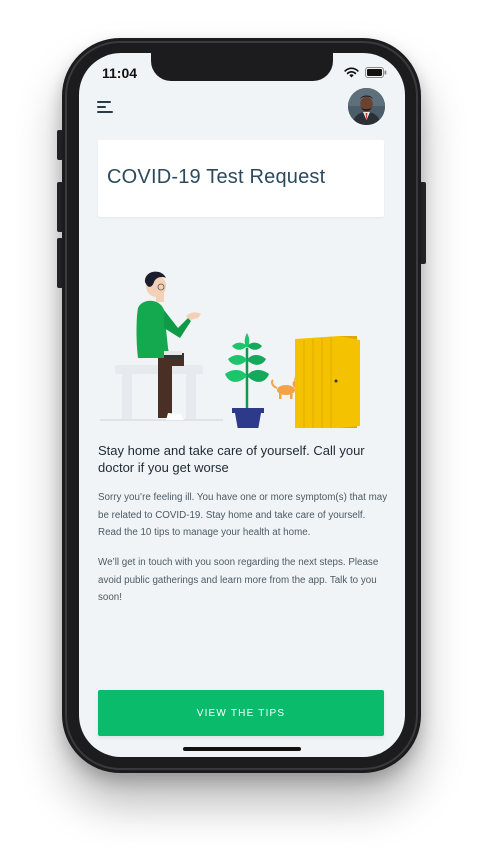 This screenshot has height=848, width=483. I want to click on wifi-icon, so click(351, 72).